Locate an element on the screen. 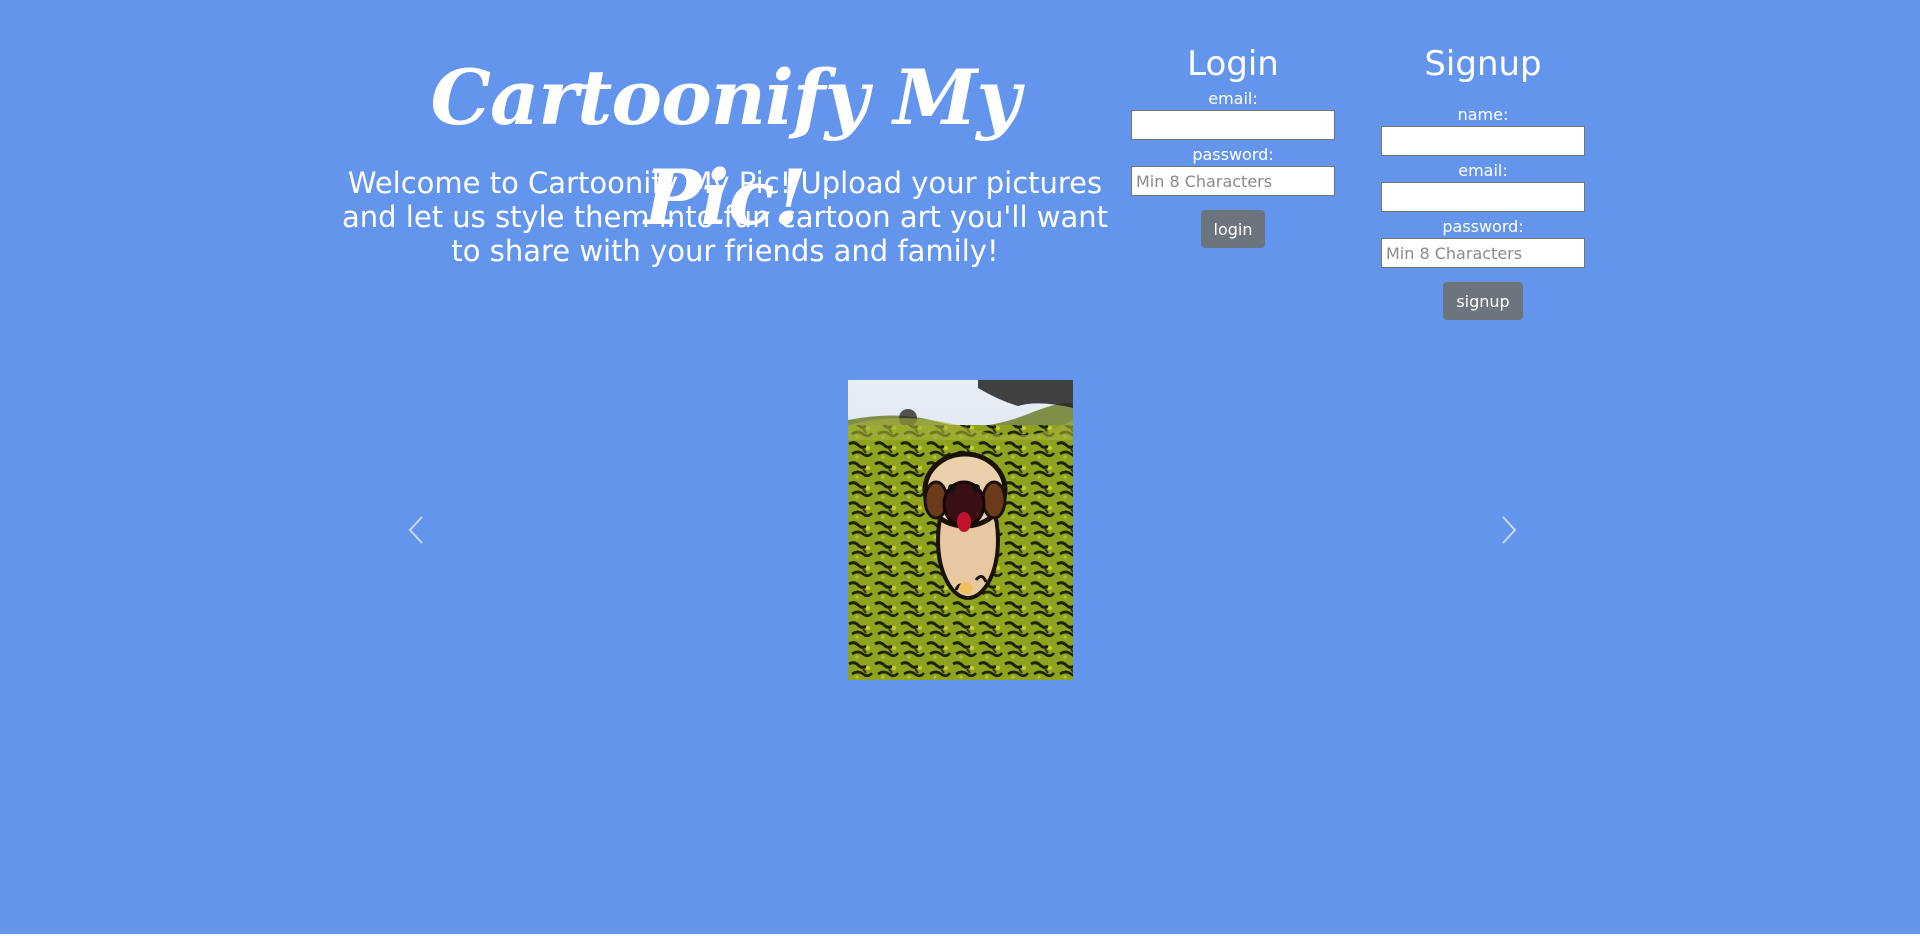 The image size is (1920, 936). login-email-label: email: is located at coordinates (1233, 98).